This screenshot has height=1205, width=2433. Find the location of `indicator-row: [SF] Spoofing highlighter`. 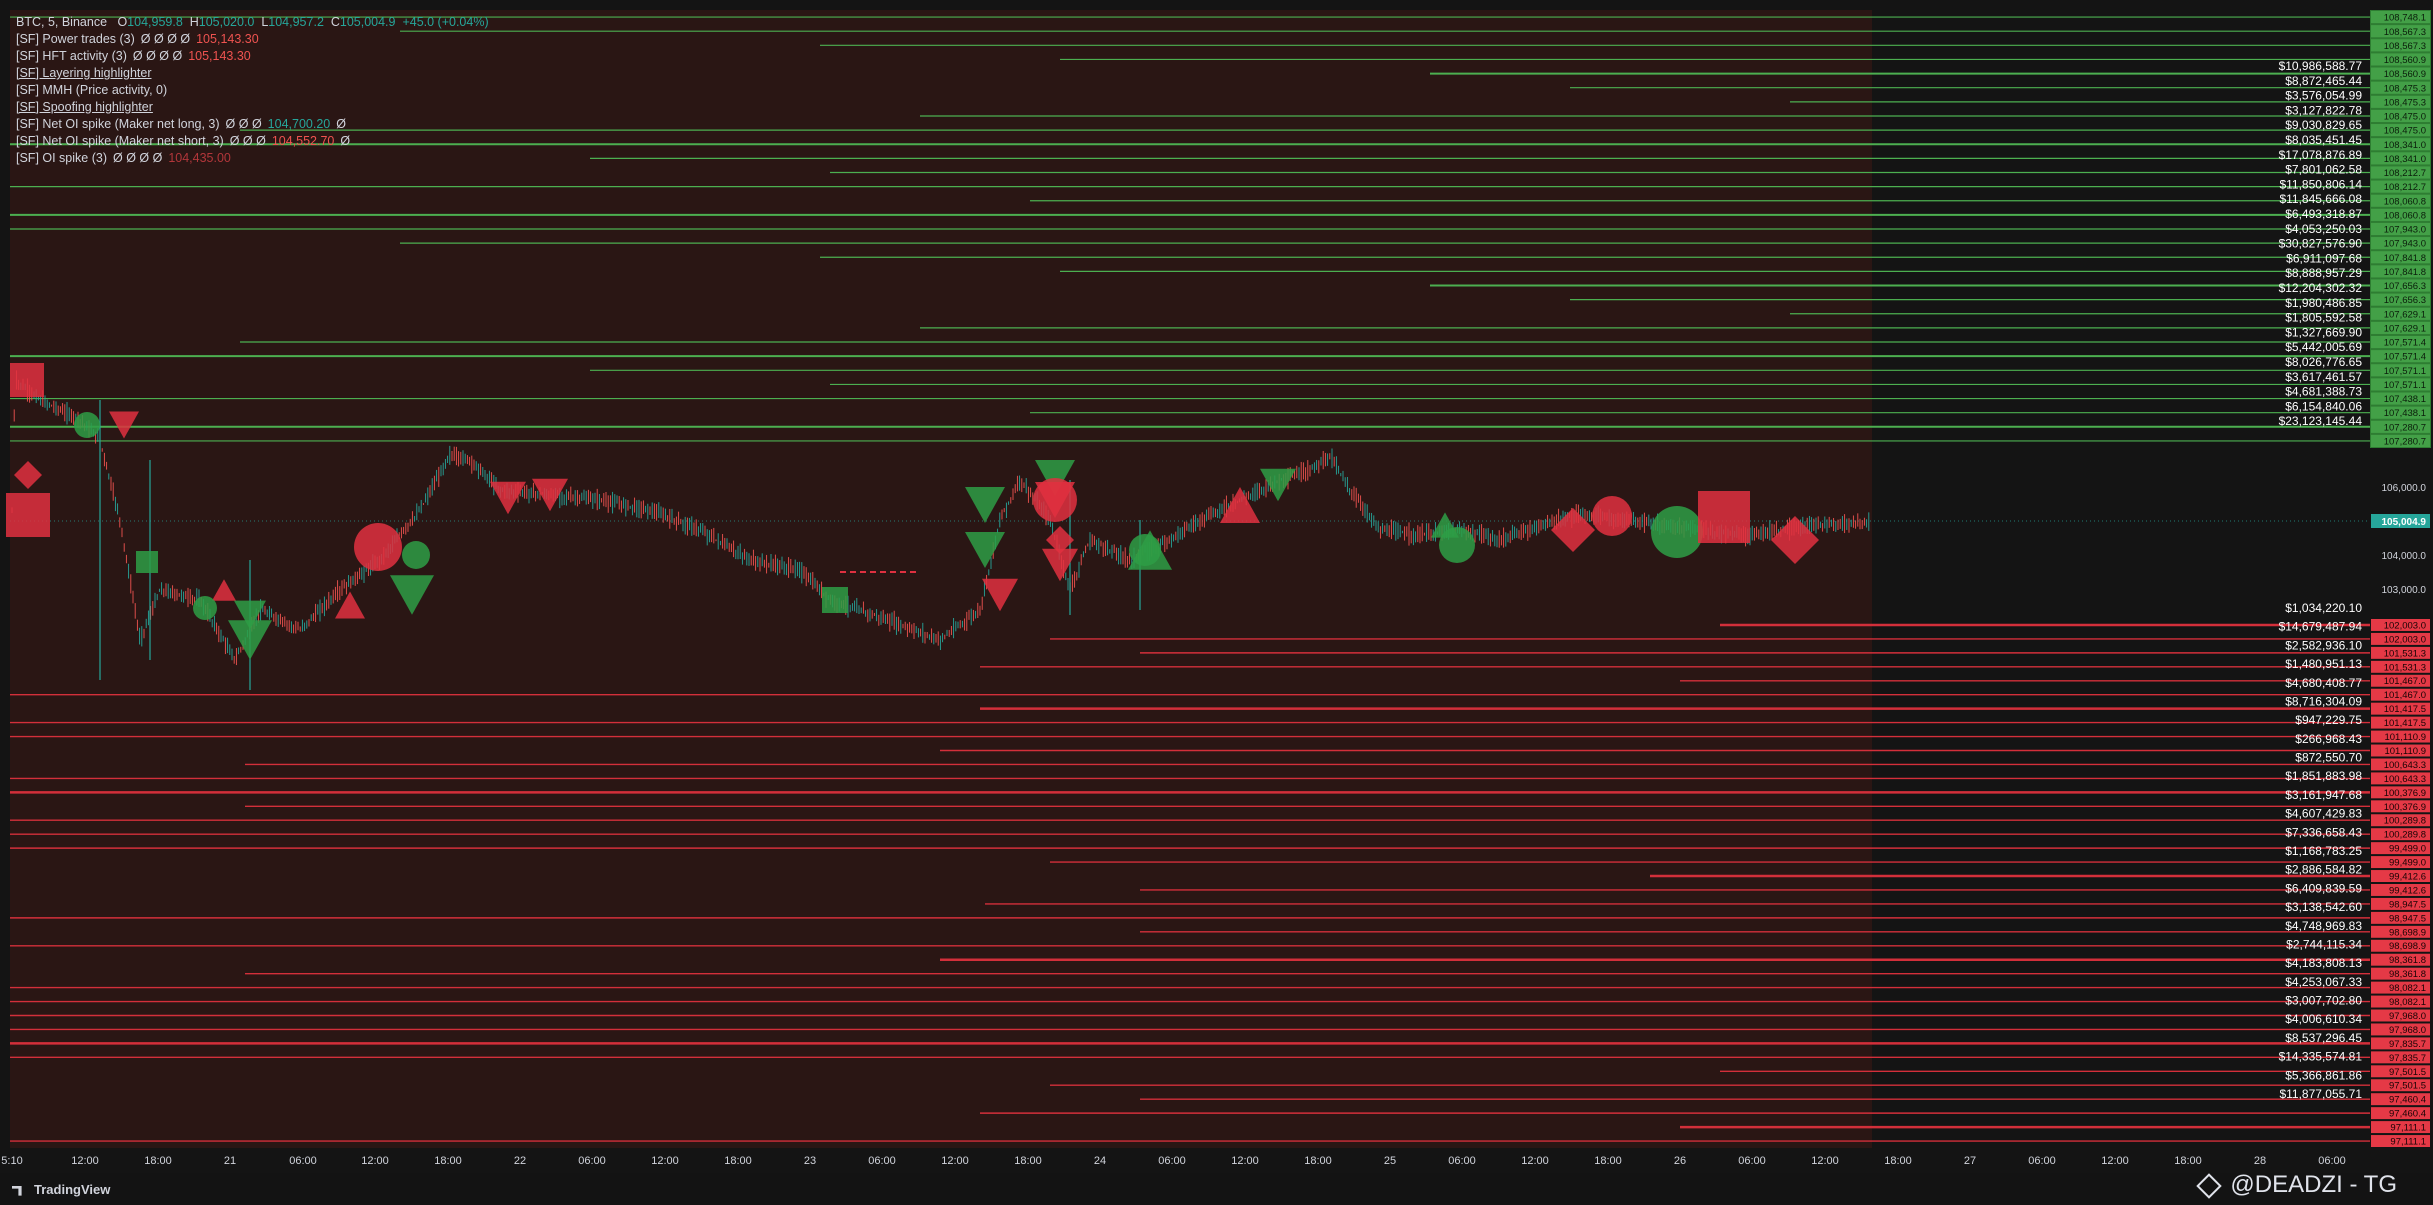

indicator-row: [SF] Spoofing highlighter is located at coordinates (252, 107).